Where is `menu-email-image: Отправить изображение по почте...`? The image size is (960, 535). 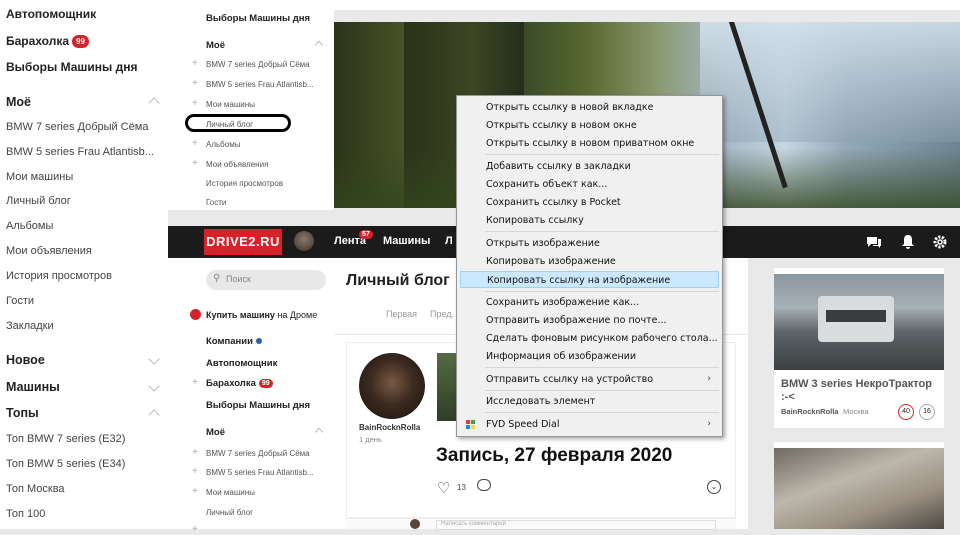
menu-email-image: Отправить изображение по почте... is located at coordinates (589, 320).